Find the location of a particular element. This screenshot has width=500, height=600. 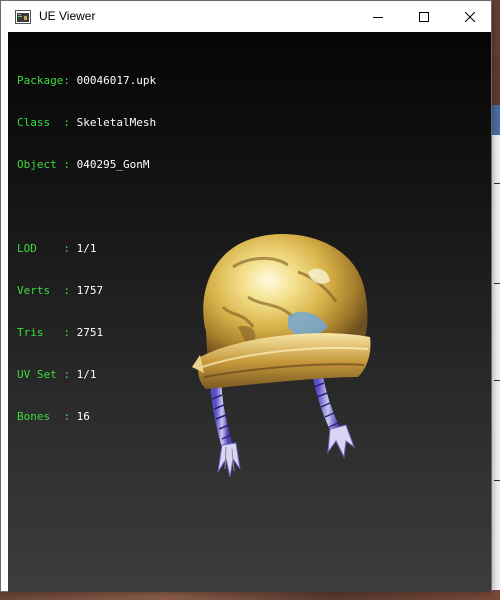

info-row-class: Class : SkeletalMesh is located at coordinates (86, 123).